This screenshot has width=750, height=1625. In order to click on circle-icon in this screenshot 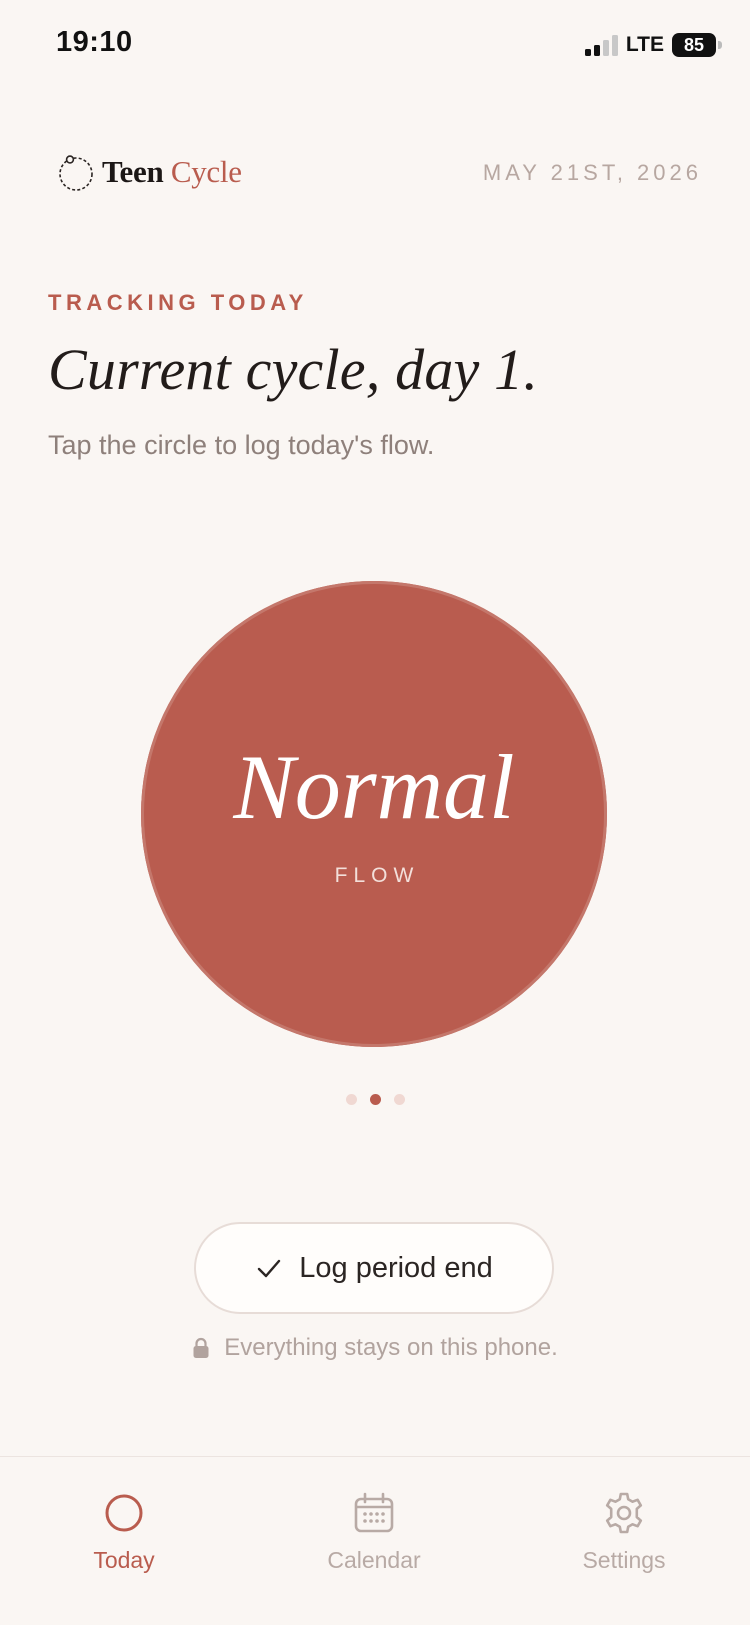, I will do `click(124, 1513)`.